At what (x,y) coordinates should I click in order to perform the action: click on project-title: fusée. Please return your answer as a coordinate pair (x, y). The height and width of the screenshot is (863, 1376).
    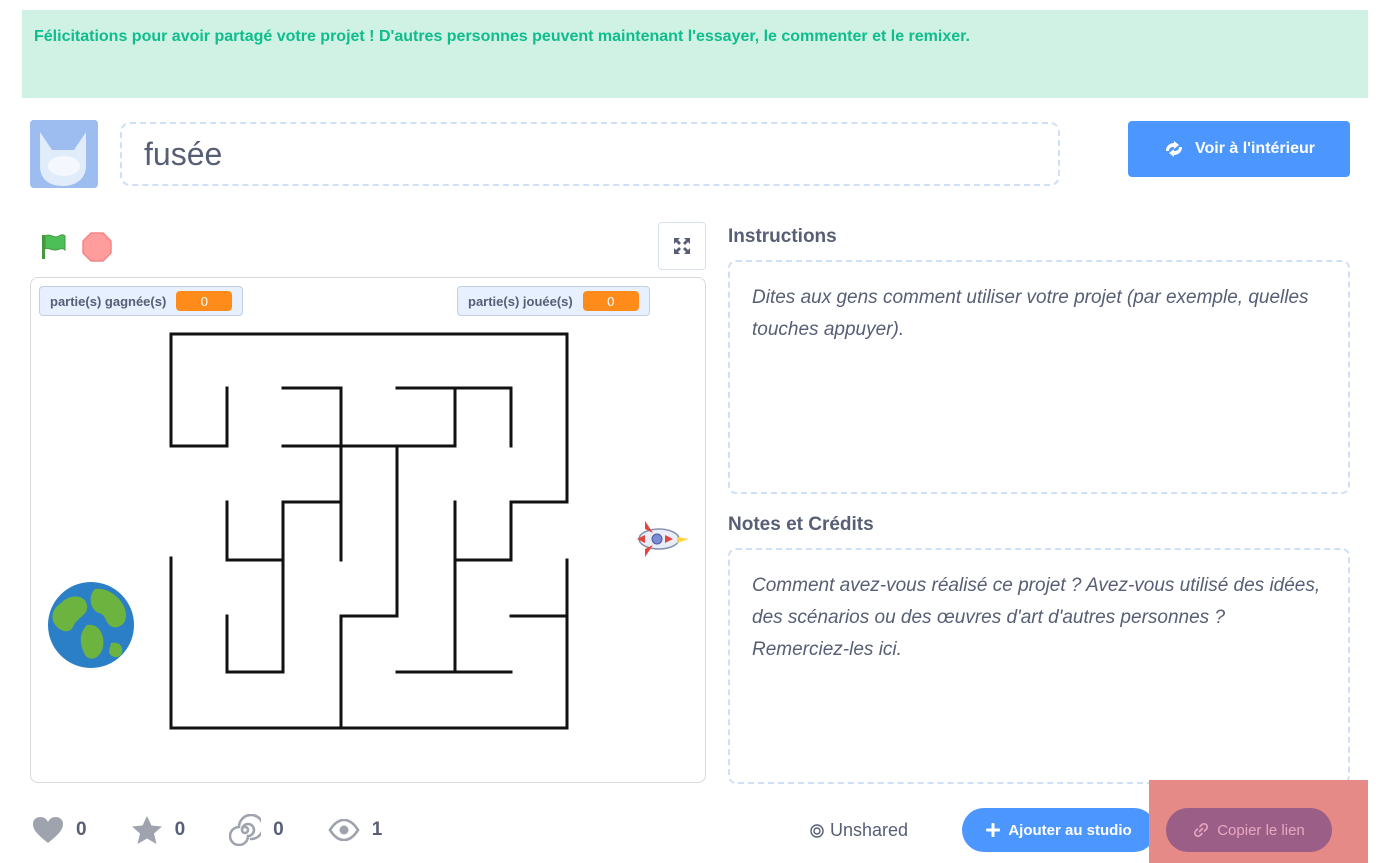
    Looking at the image, I should click on (183, 153).